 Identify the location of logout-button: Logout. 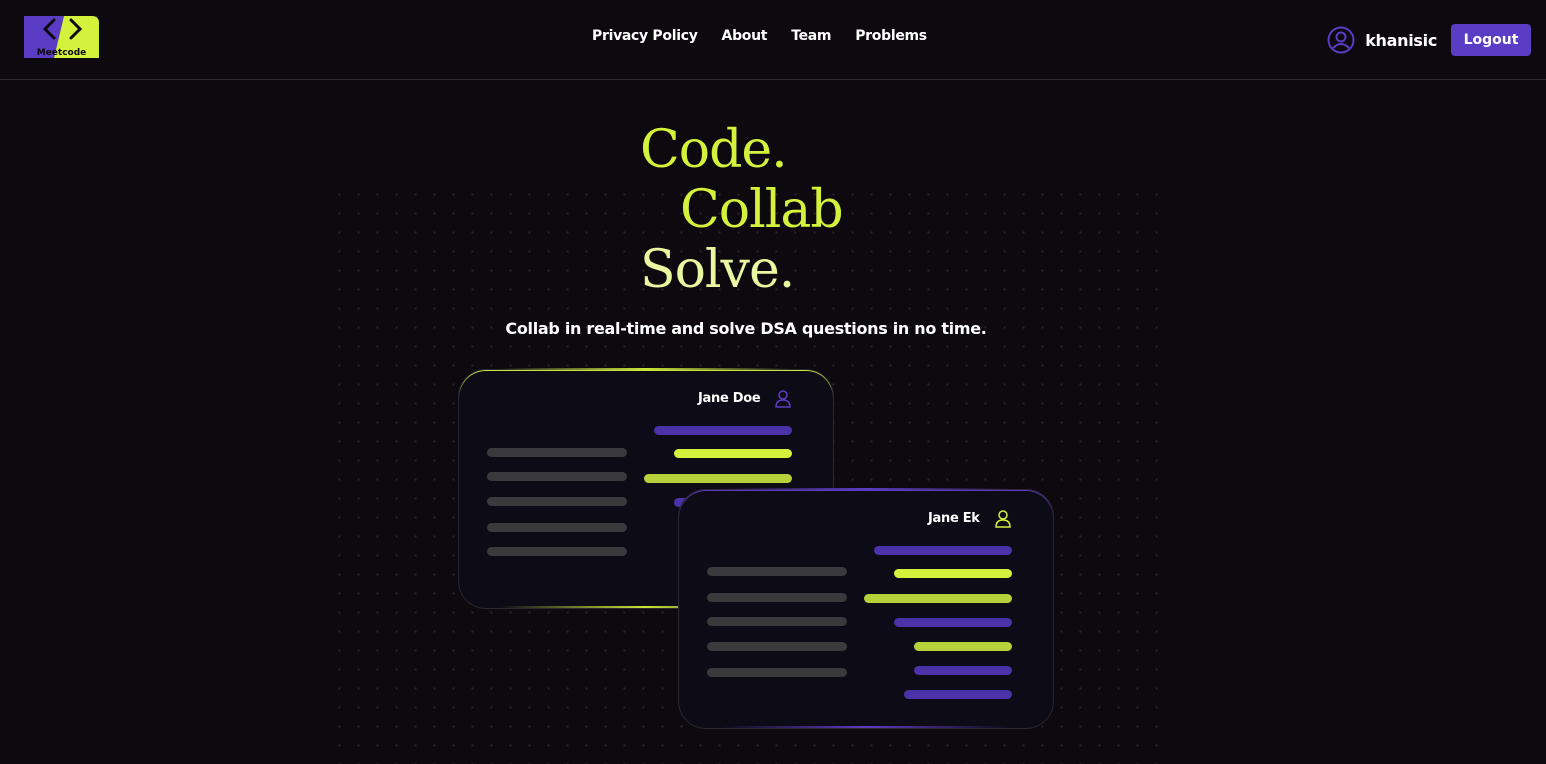
(1491, 40).